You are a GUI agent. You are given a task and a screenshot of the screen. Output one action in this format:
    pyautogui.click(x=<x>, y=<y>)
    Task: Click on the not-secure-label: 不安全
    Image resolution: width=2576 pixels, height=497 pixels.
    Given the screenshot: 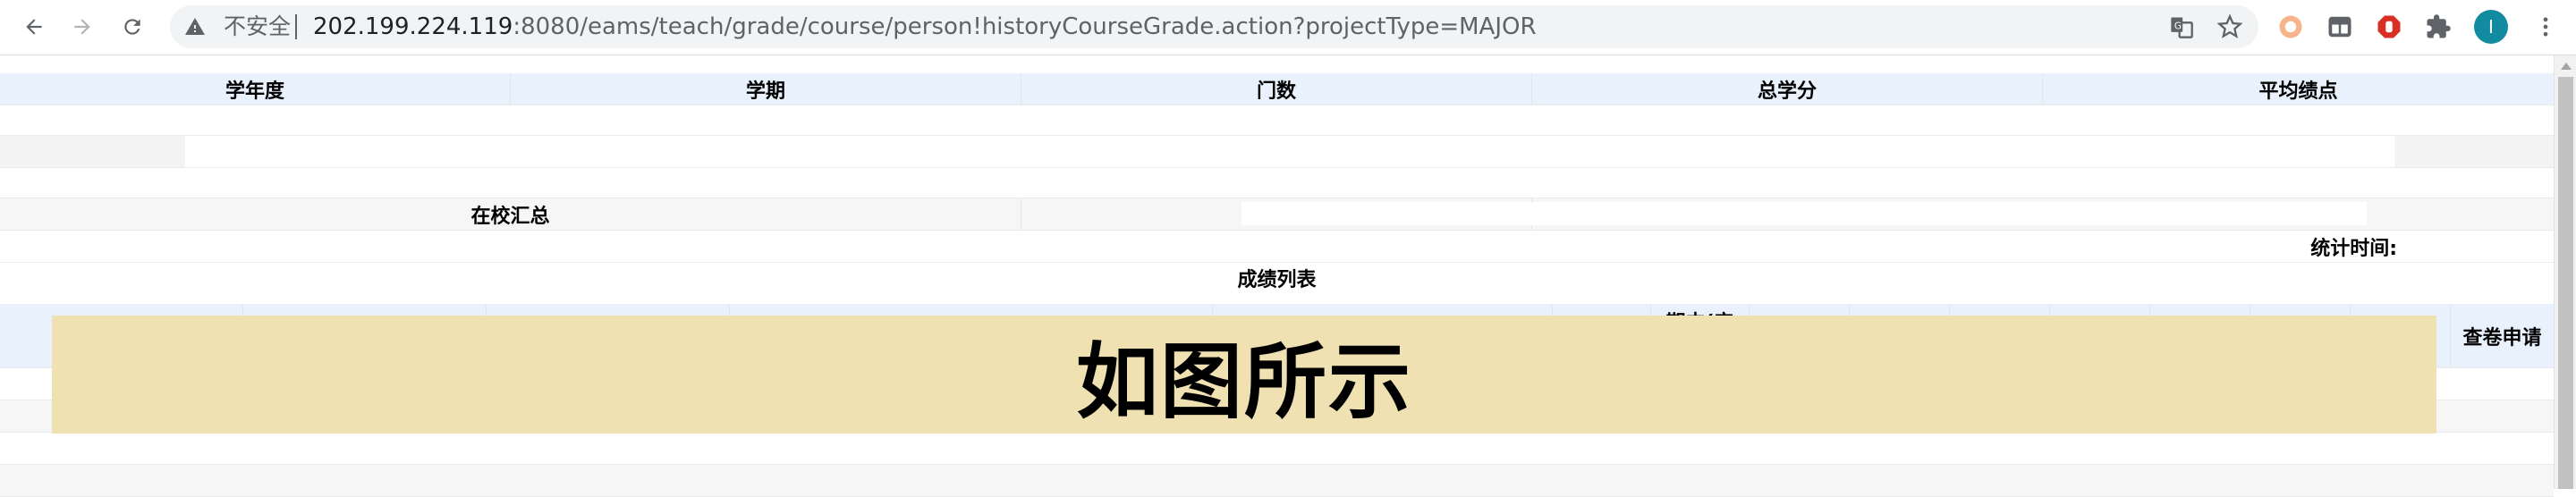 What is the action you would take?
    pyautogui.click(x=258, y=26)
    